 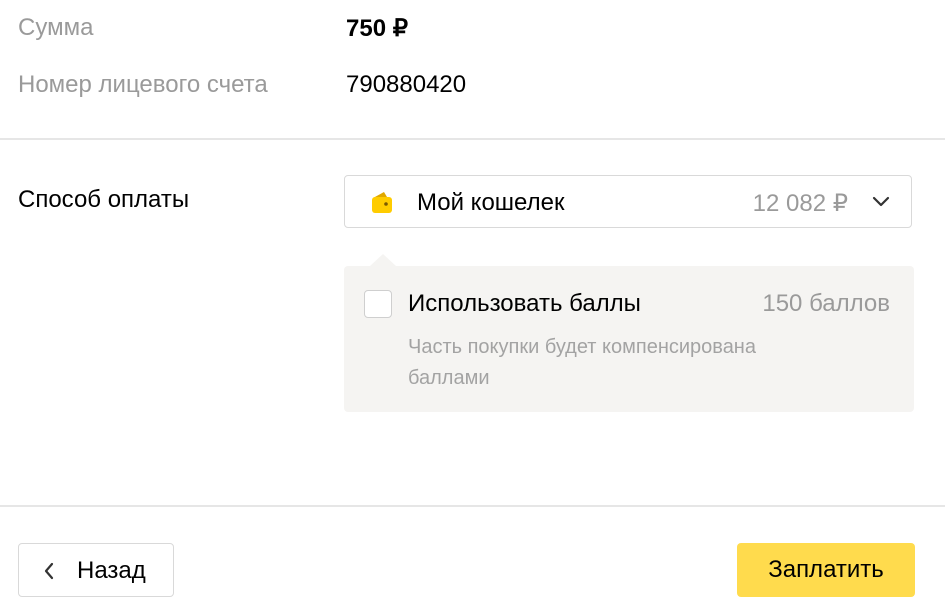 What do you see at coordinates (143, 84) in the screenshot?
I see `account-label: Номер лицевого счета` at bounding box center [143, 84].